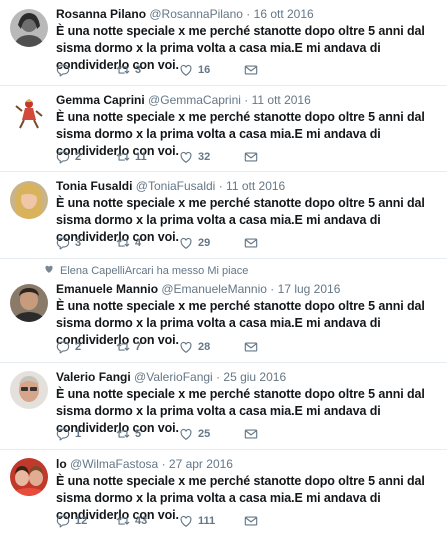 The image size is (447, 539). What do you see at coordinates (147, 157) in the screenshot?
I see `retweet-button: 11` at bounding box center [147, 157].